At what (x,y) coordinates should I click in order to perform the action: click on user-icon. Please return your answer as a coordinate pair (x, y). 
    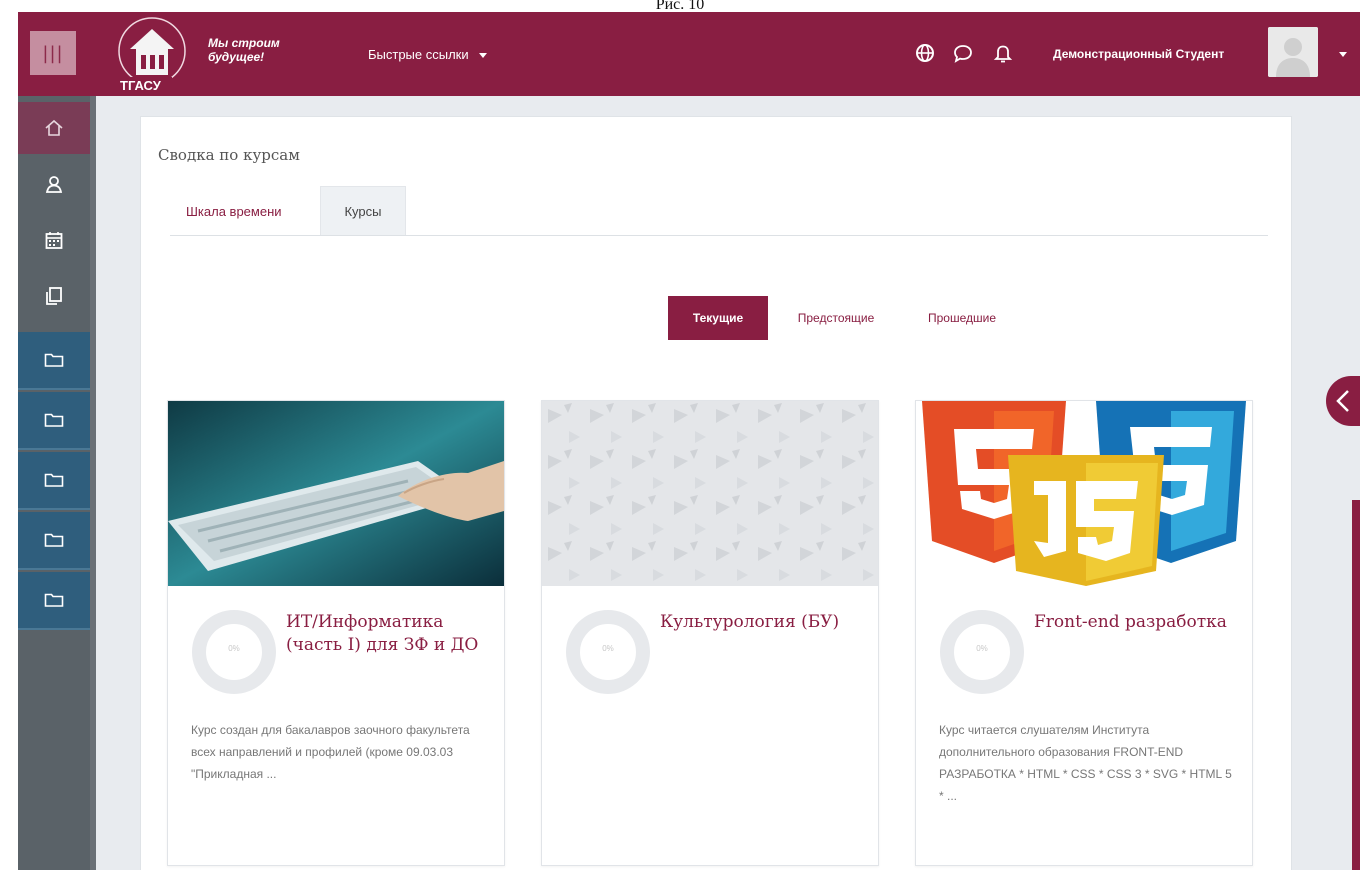
    Looking at the image, I should click on (54, 184).